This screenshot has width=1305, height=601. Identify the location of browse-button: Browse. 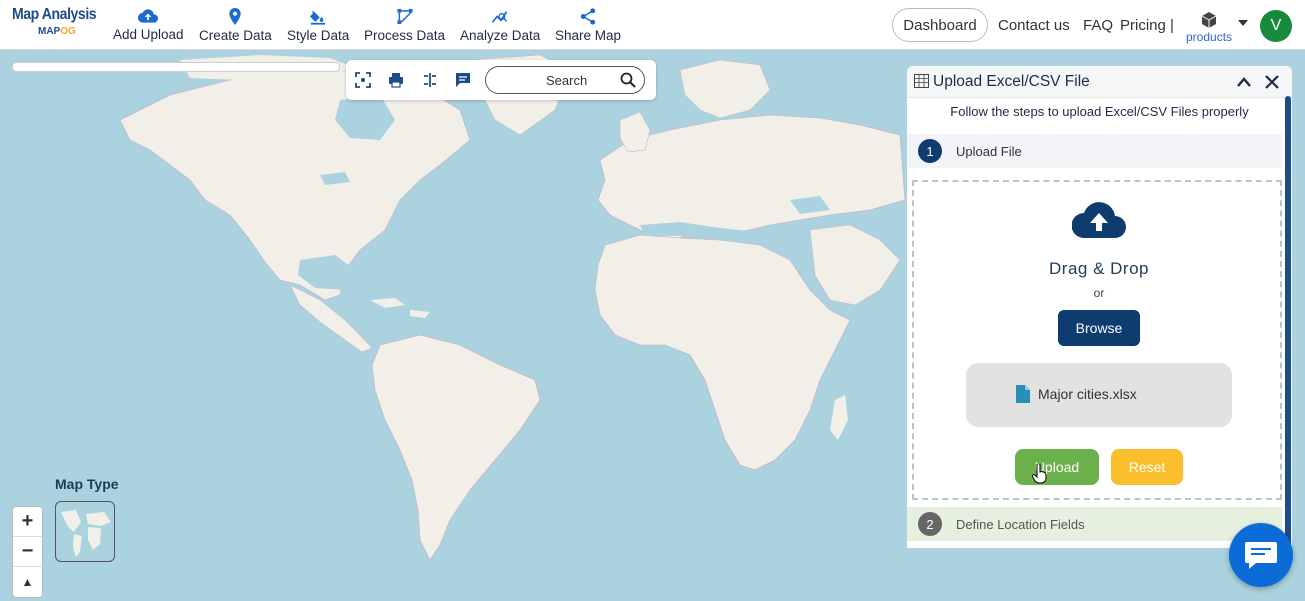
(1099, 328).